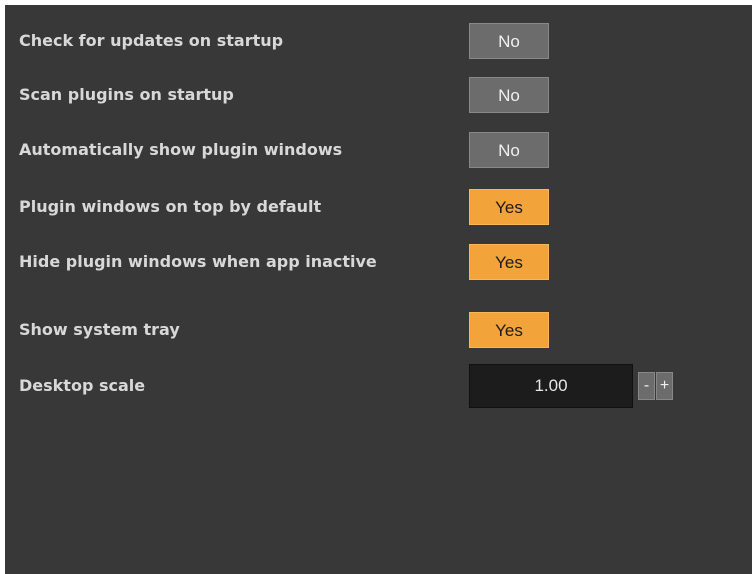 The height and width of the screenshot is (574, 754). Describe the element at coordinates (378, 330) in the screenshot. I see `setting-row-show-system-tray: Show system tray Yes` at that location.